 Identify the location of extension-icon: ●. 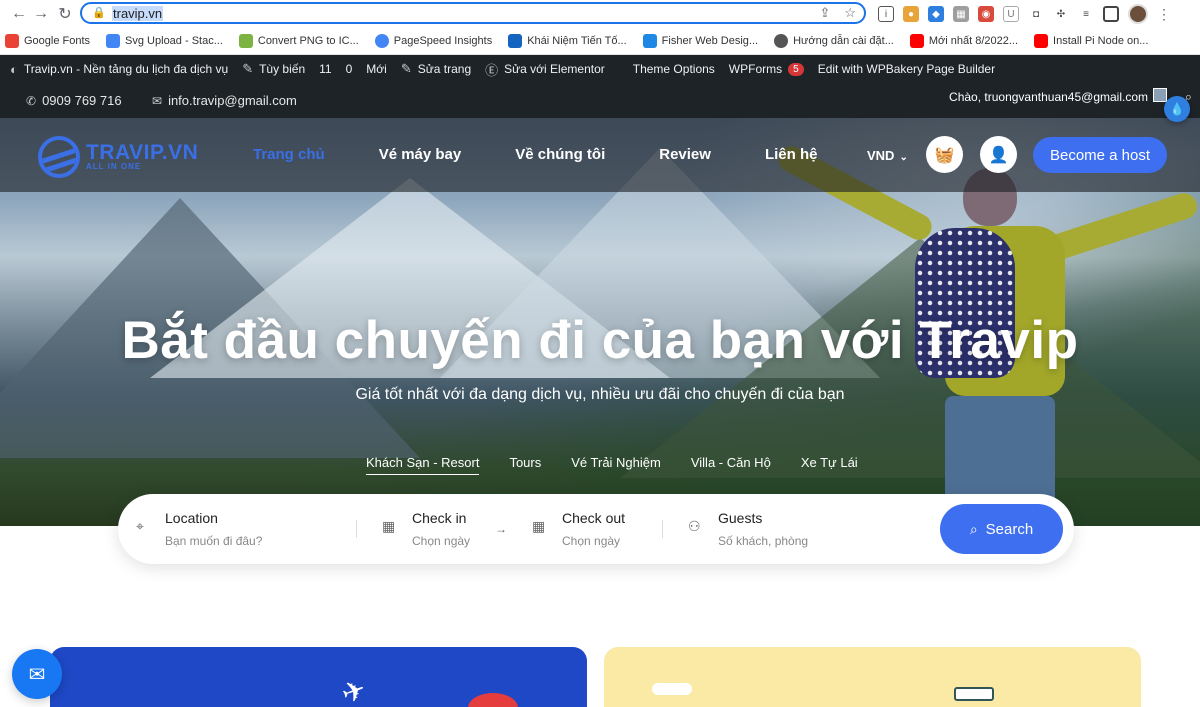
(911, 14).